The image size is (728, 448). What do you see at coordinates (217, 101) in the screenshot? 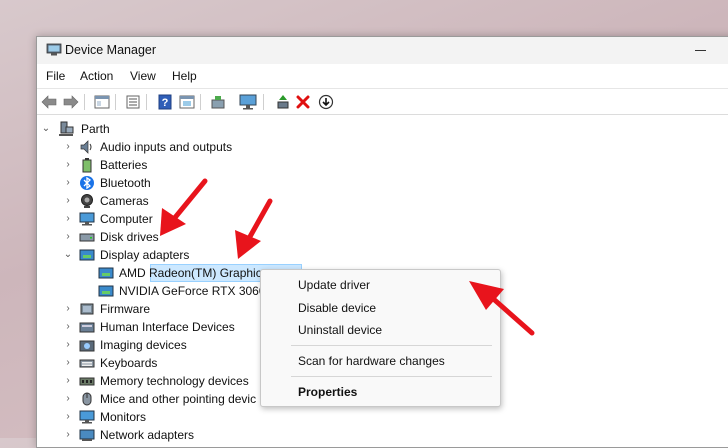
I see `scan-hardware-icon` at bounding box center [217, 101].